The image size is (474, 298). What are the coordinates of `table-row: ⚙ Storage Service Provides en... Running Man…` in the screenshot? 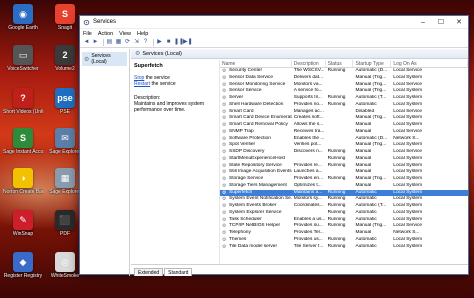 It's located at (344, 179).